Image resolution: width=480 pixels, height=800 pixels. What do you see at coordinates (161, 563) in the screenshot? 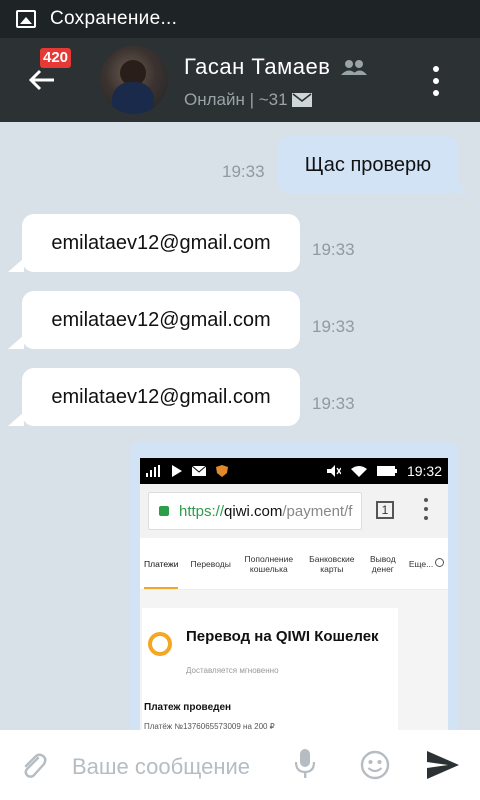
I see `nav-item: Платежи` at bounding box center [161, 563].